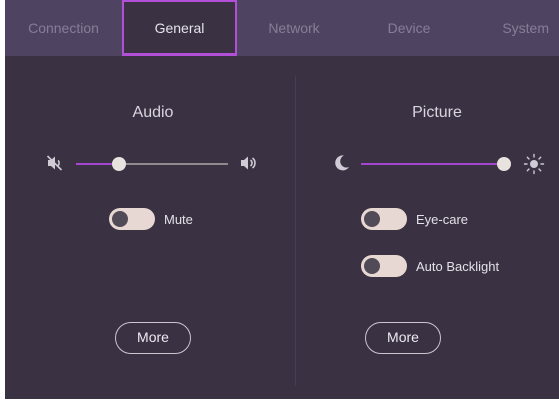  Describe the element at coordinates (132, 219) in the screenshot. I see `mute-toggle` at that location.